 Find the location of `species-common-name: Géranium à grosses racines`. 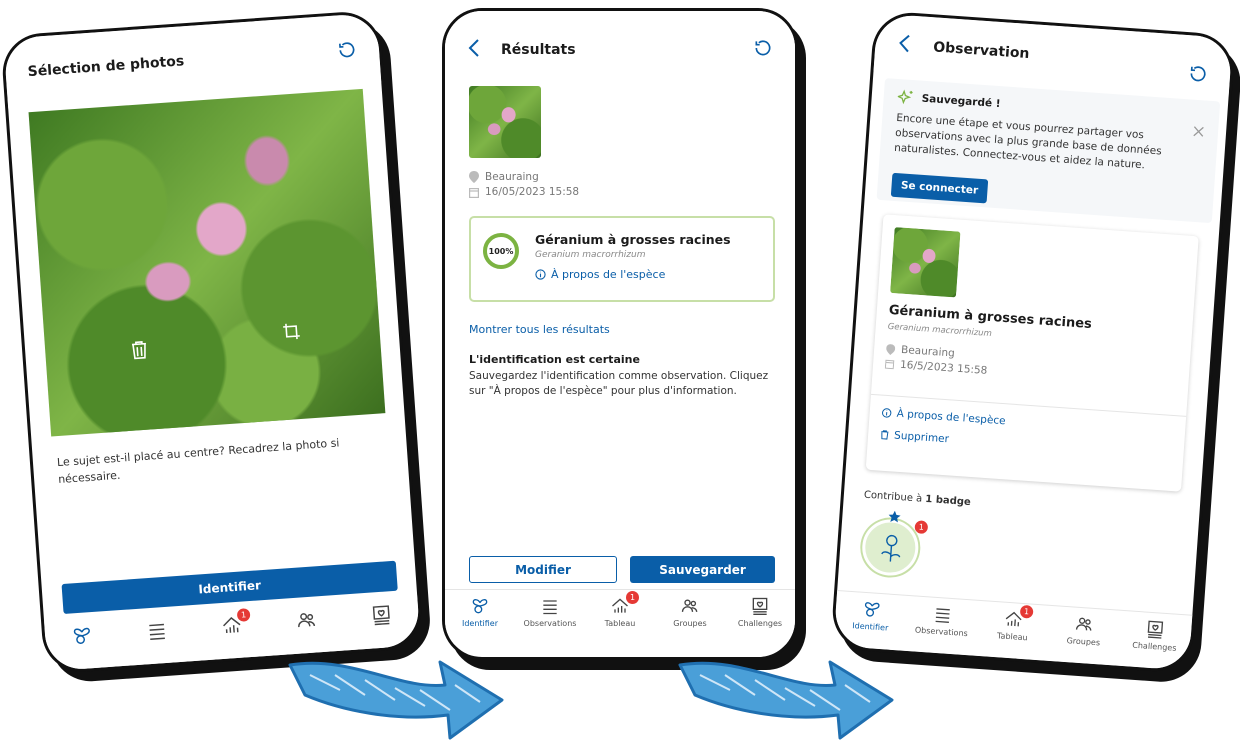

species-common-name: Géranium à grosses racines is located at coordinates (633, 239).